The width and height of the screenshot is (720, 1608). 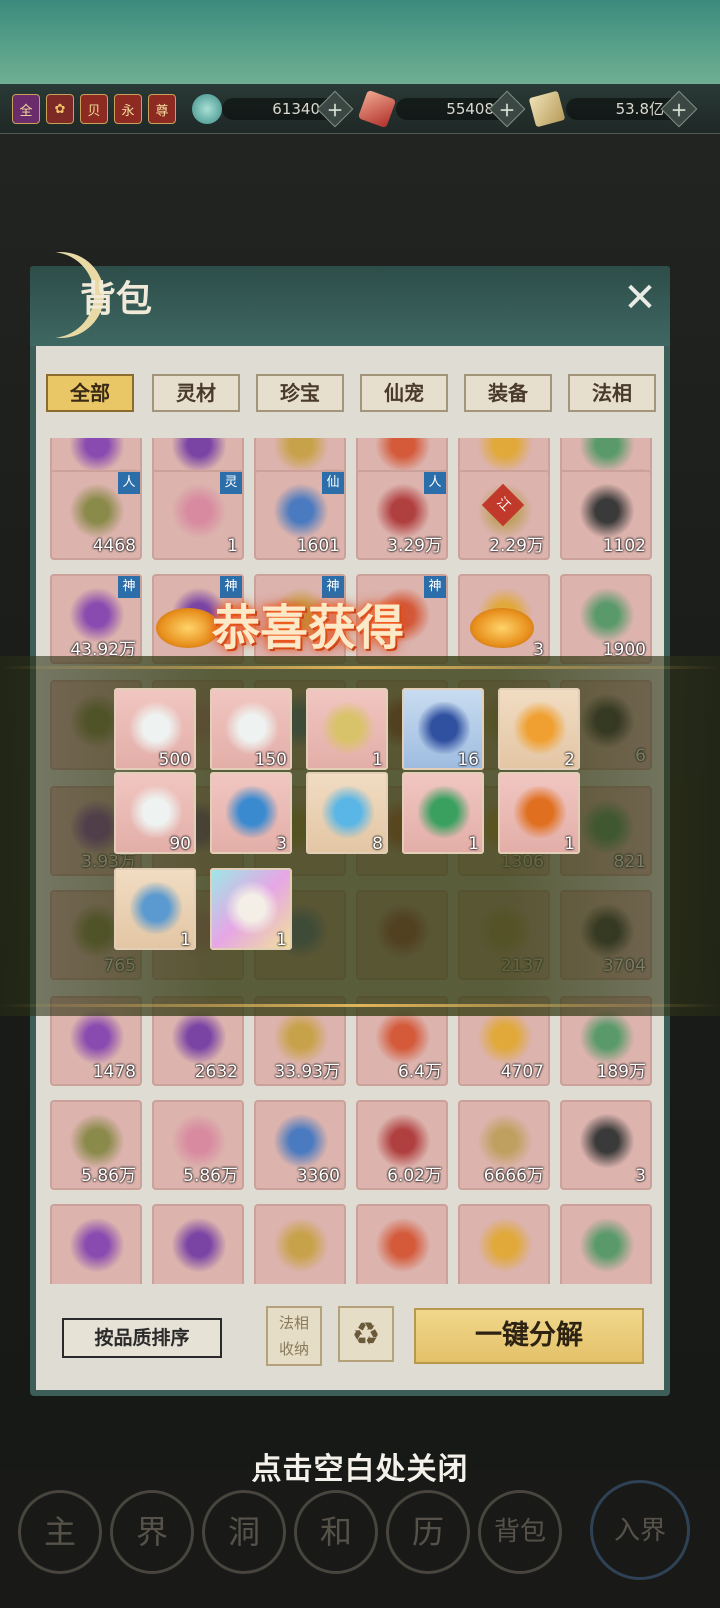 What do you see at coordinates (232, 546) in the screenshot?
I see `item-count: 1` at bounding box center [232, 546].